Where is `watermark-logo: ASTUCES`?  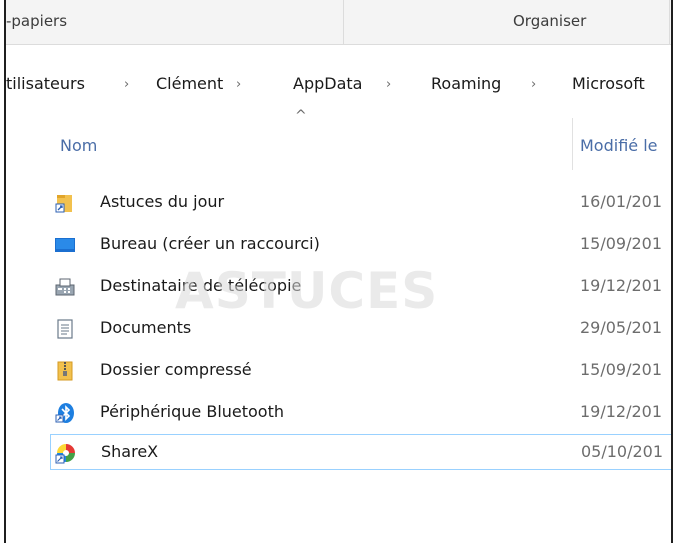
watermark-logo: ASTUCES is located at coordinates (307, 291).